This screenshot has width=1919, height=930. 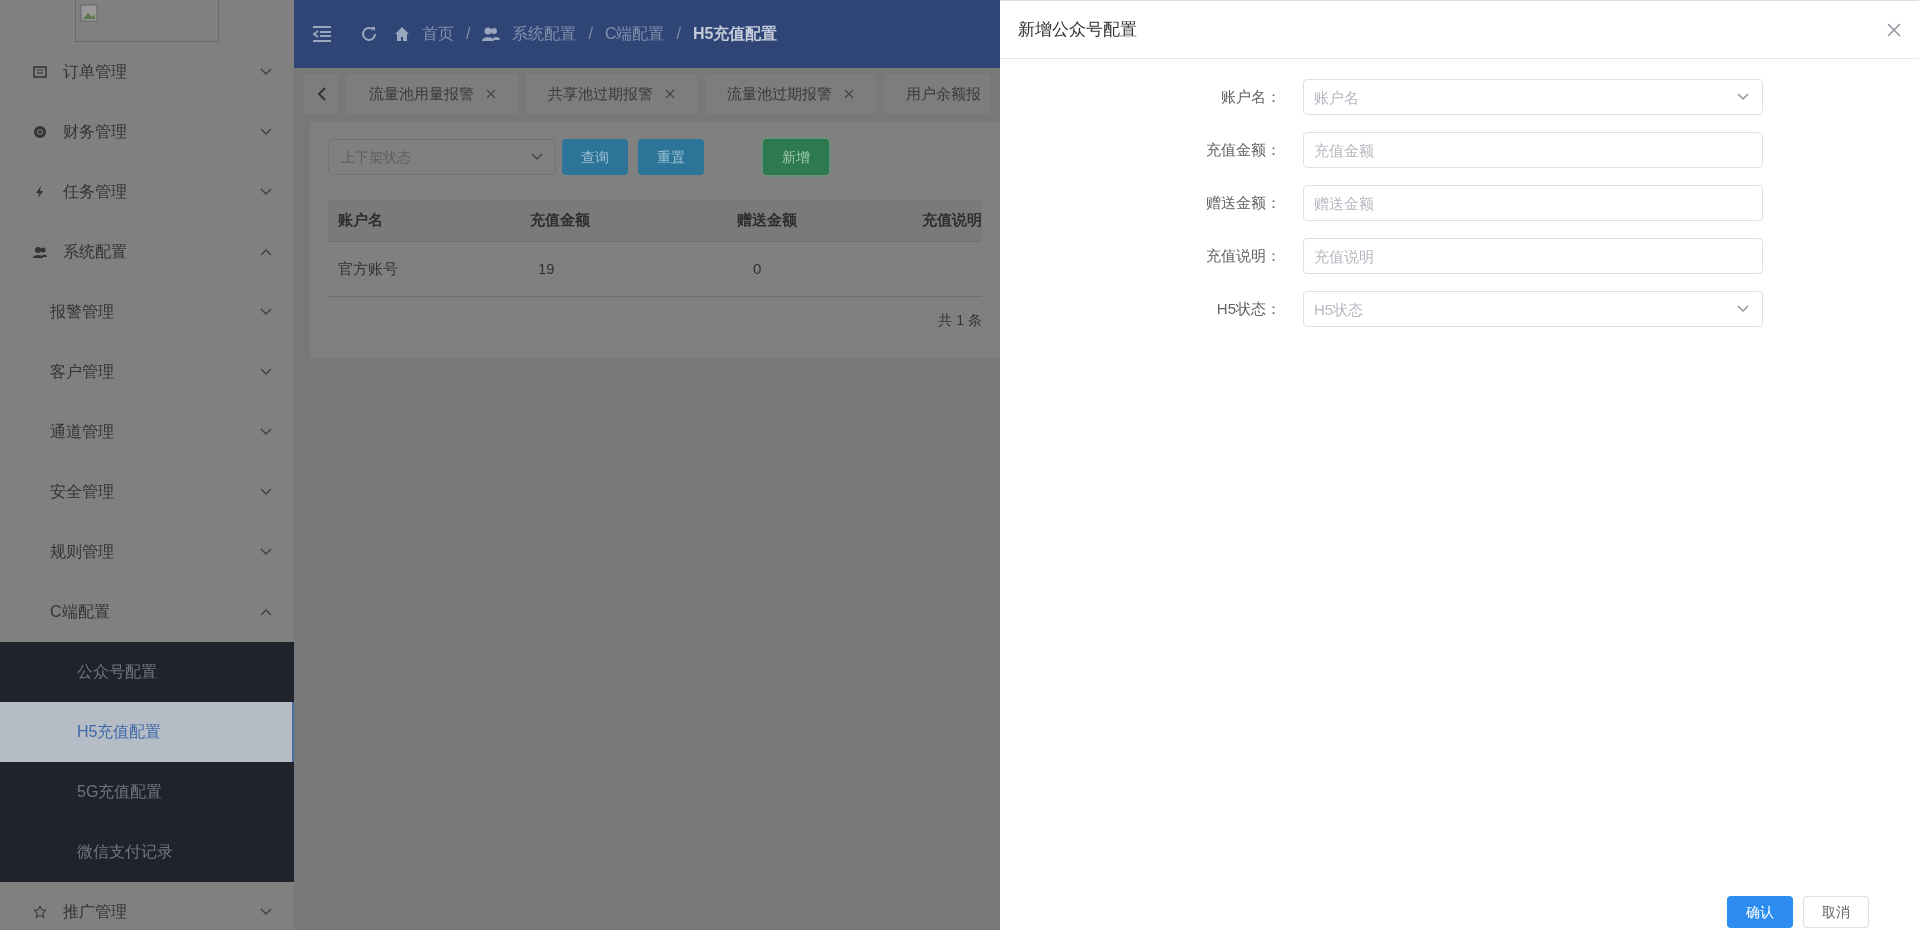 What do you see at coordinates (147, 312) in the screenshot?
I see `menu-item: 报警管理` at bounding box center [147, 312].